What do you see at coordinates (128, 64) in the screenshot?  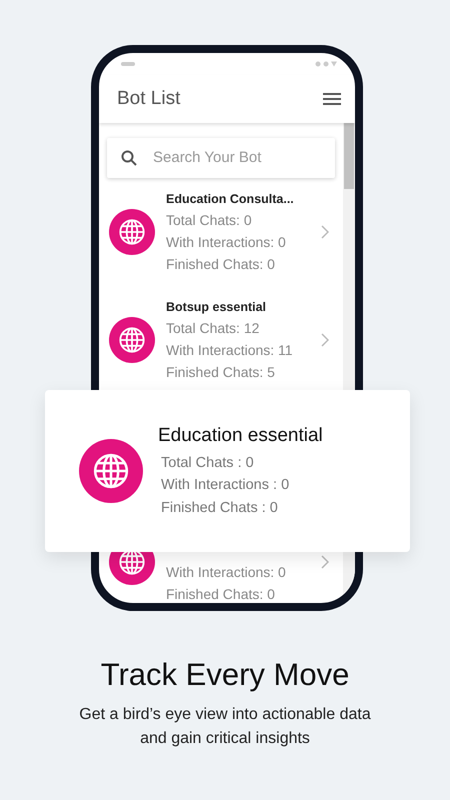 I see `status-bar-icon` at bounding box center [128, 64].